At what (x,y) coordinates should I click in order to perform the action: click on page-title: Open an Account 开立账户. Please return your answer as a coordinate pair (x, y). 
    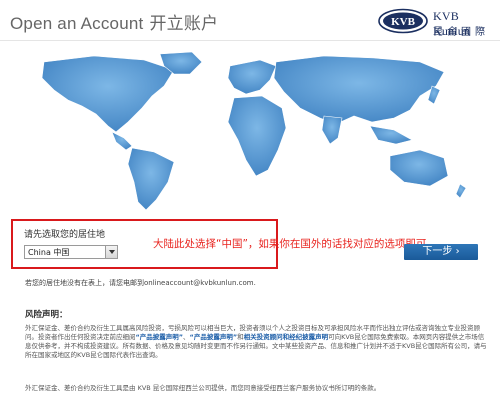
    Looking at the image, I should click on (114, 21).